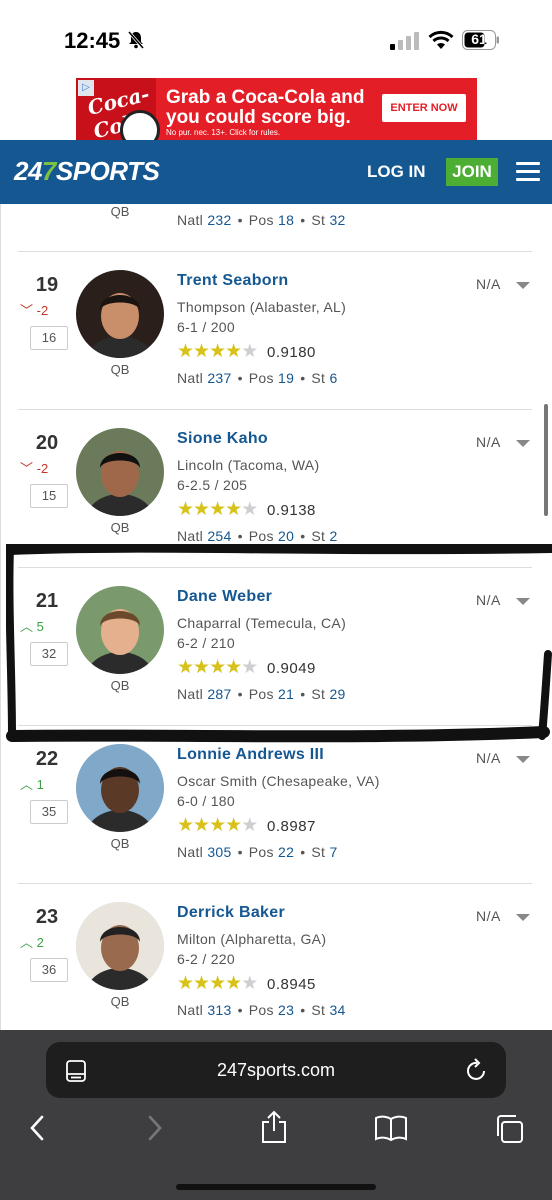  What do you see at coordinates (261, 694) in the screenshot?
I see `pos-label: Pos` at bounding box center [261, 694].